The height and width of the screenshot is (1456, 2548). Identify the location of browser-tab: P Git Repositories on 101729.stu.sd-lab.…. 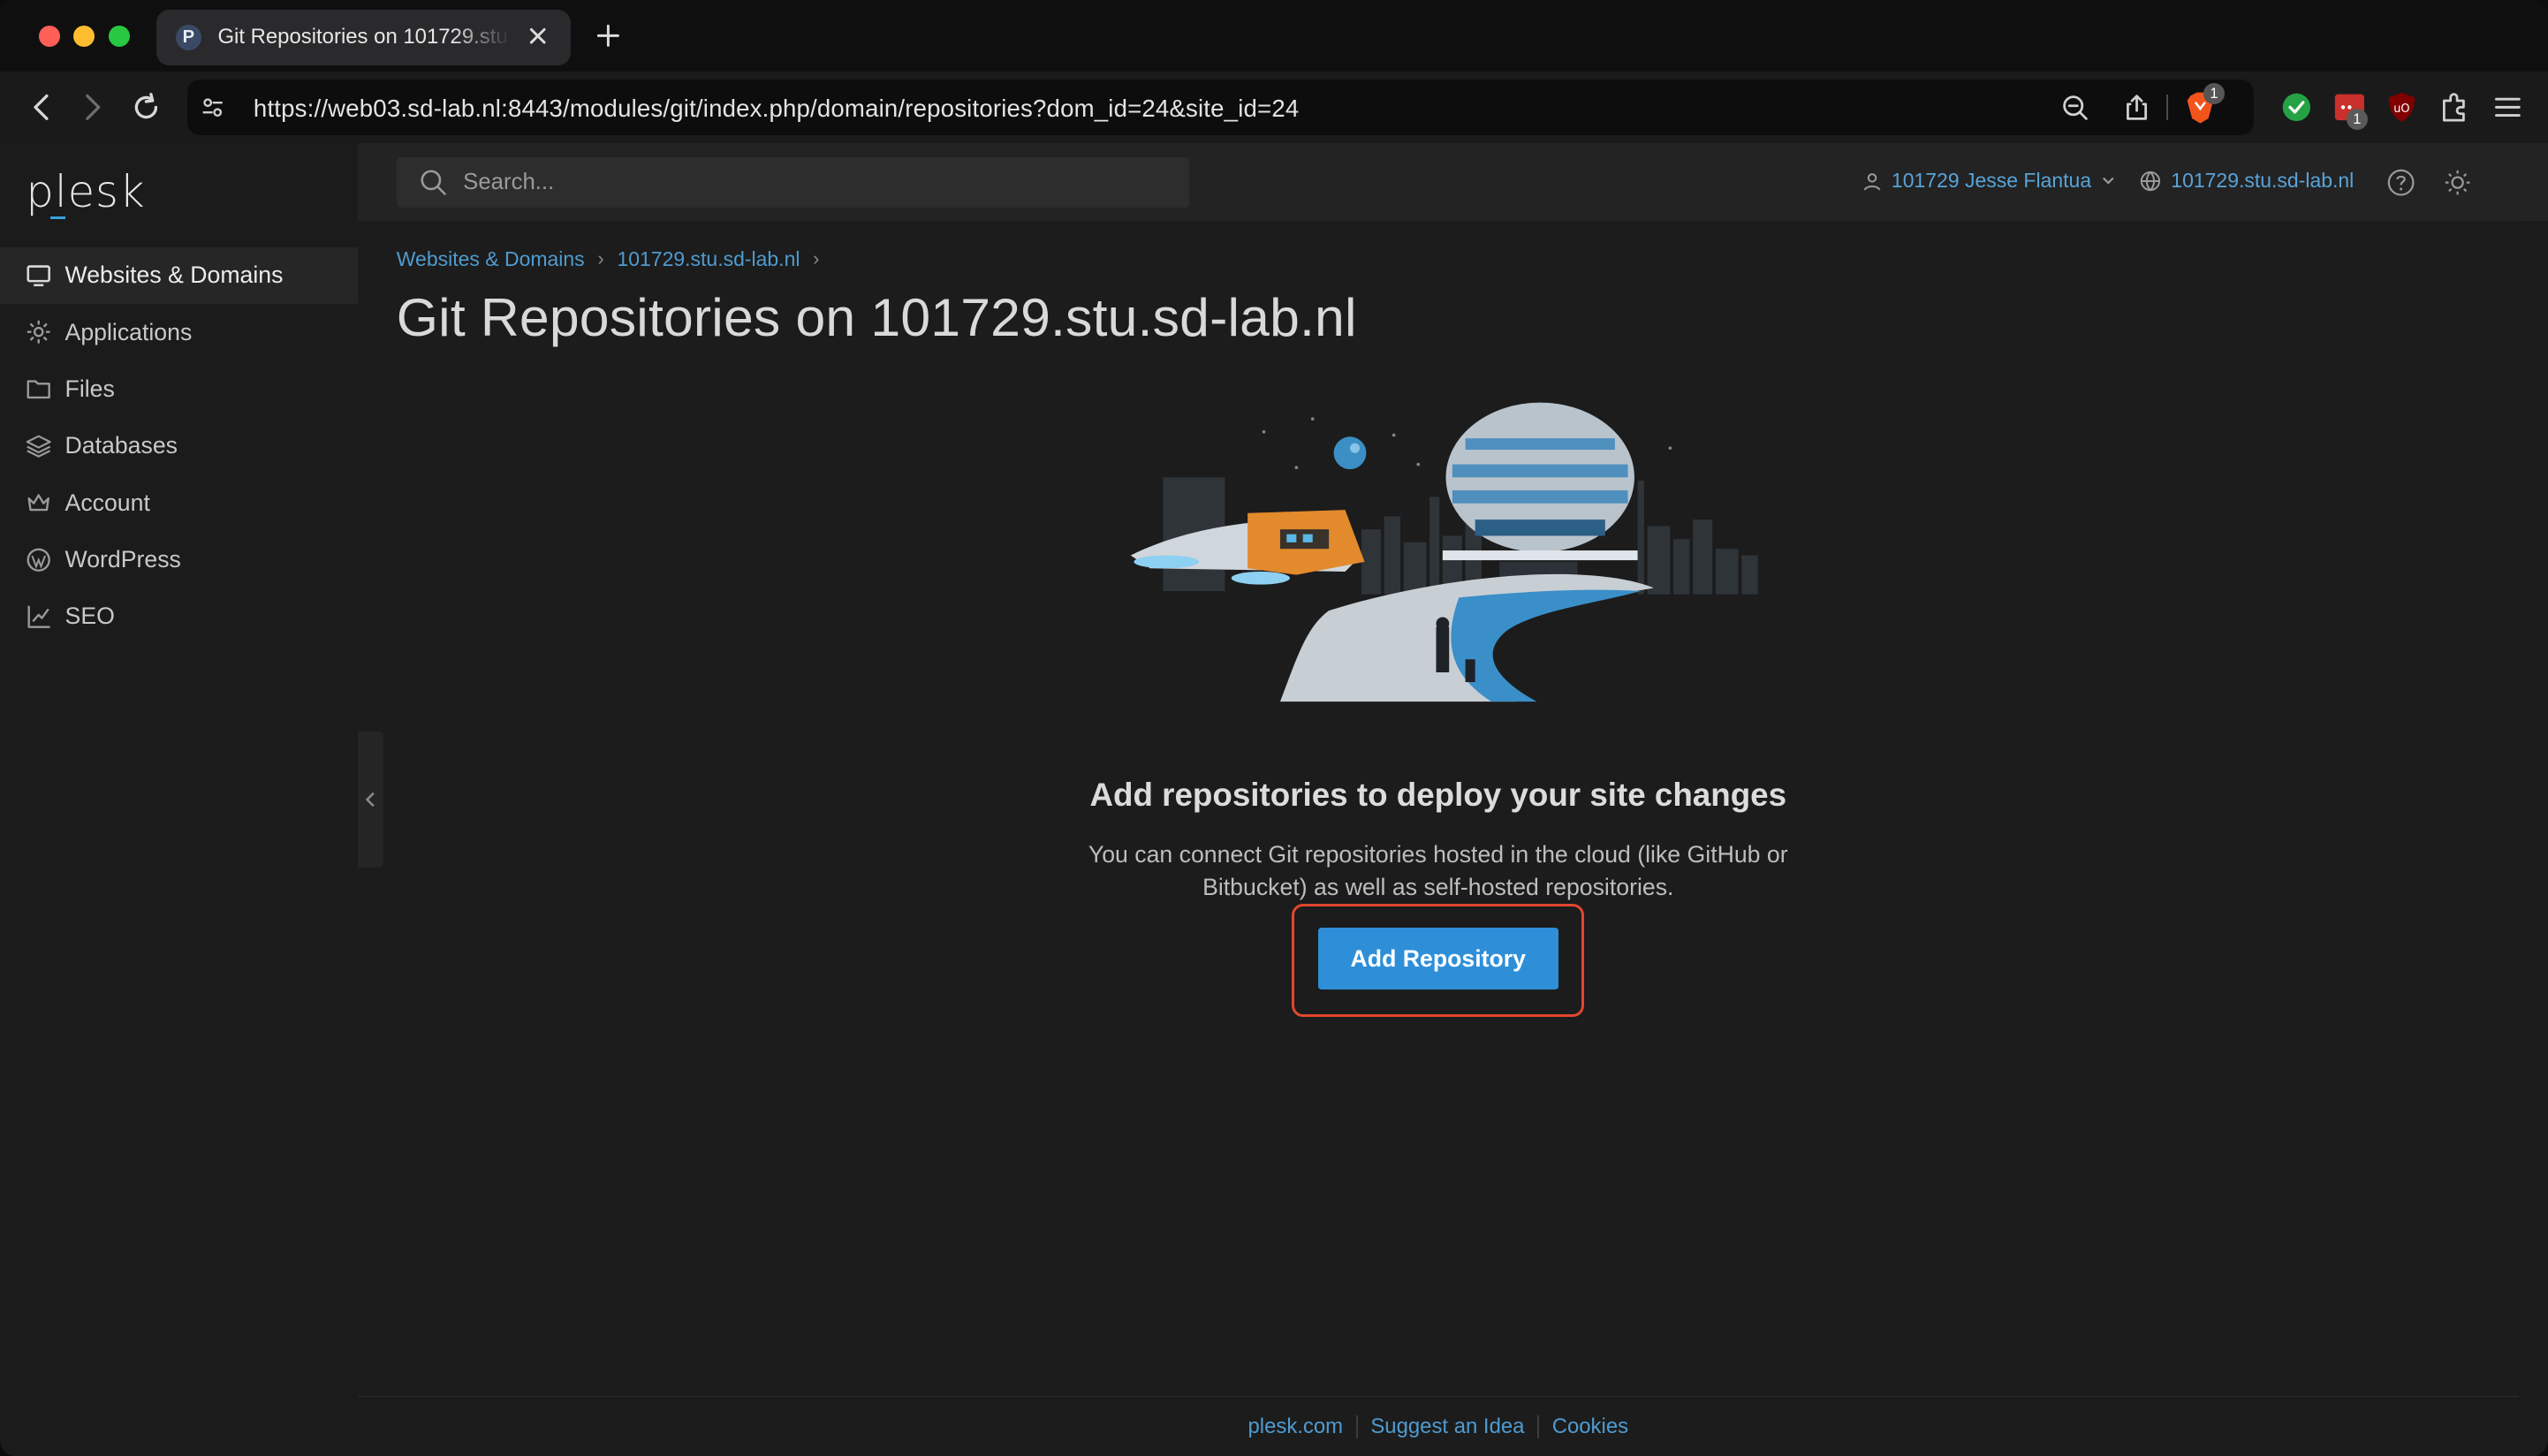
(363, 37).